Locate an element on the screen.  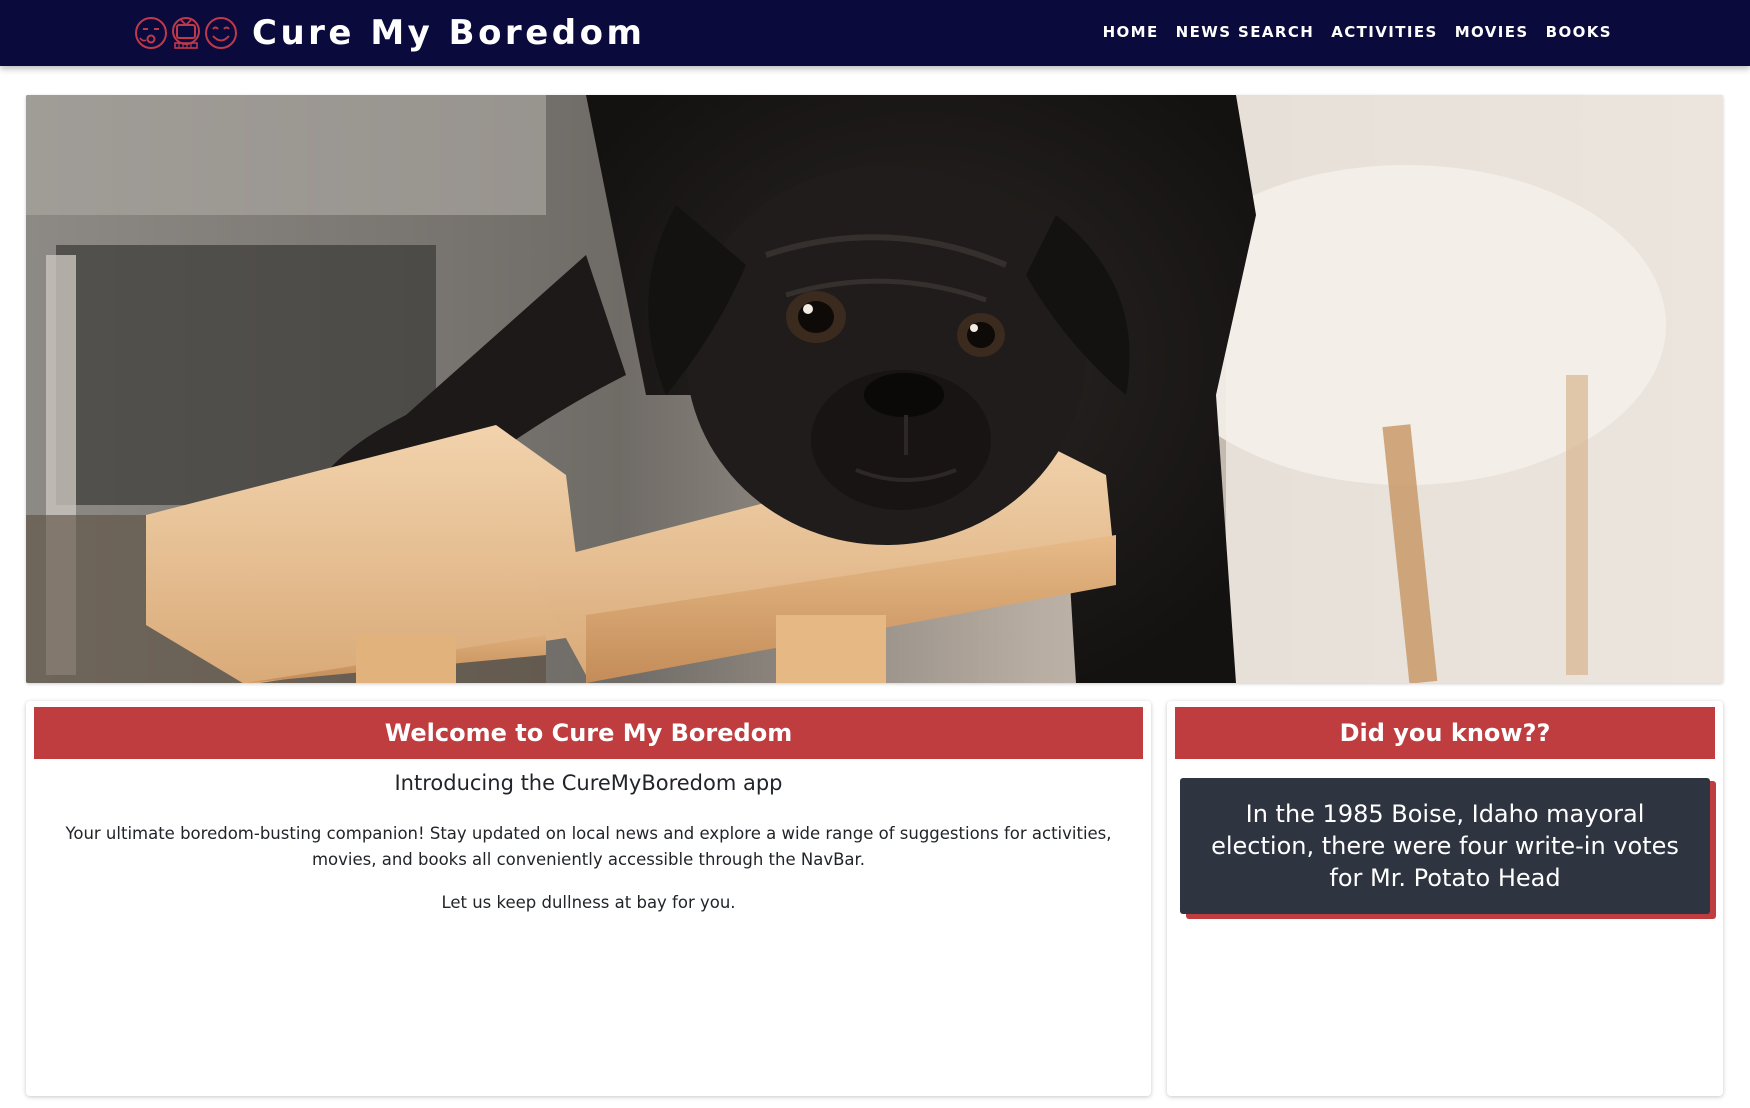
bored-face-icon is located at coordinates (151, 33).